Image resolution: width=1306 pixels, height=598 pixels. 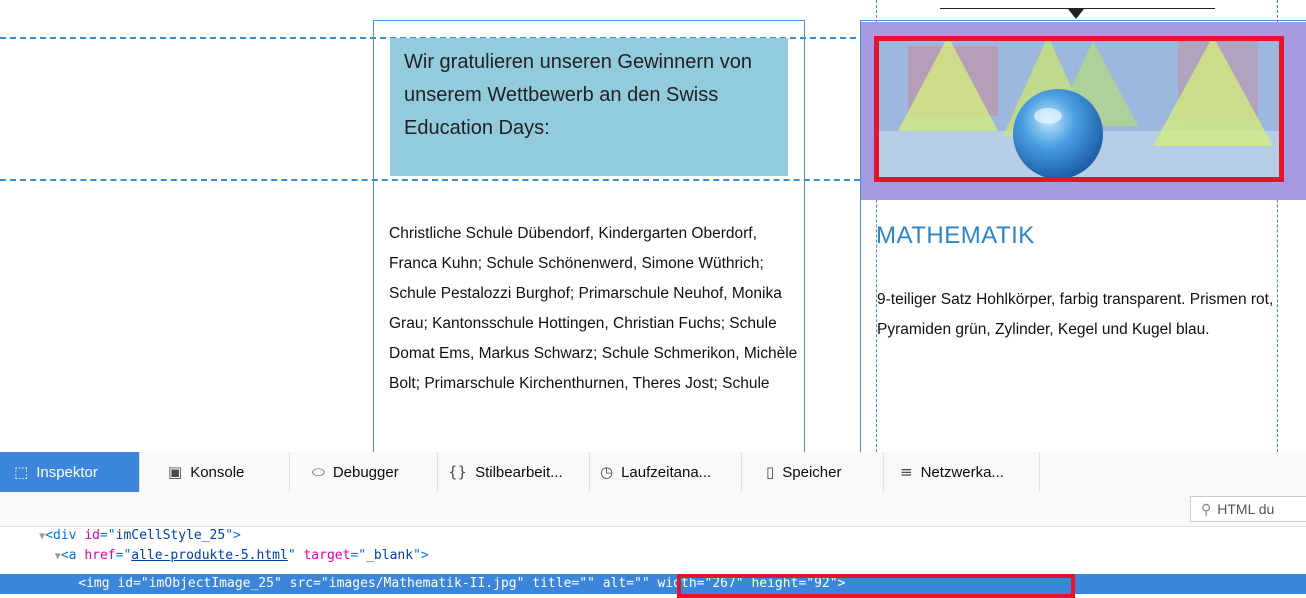 I want to click on dom-node-div: ▼<div id="imCellStyle_25">, so click(x=653, y=536).